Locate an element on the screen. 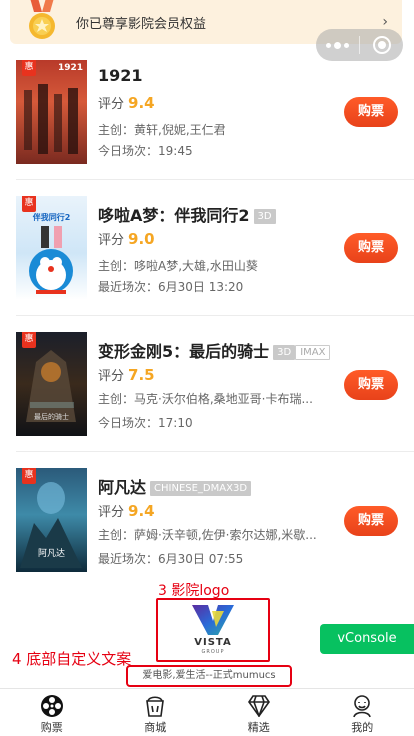 The width and height of the screenshot is (414, 736). movie-title: 变形金刚5：最后的骑士 3D IMAX is located at coordinates (214, 350).